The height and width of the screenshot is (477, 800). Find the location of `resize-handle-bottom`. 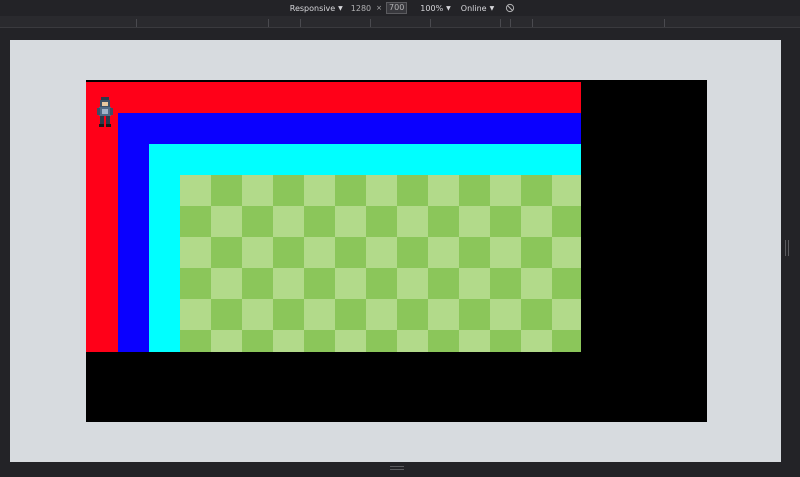

resize-handle-bottom is located at coordinates (397, 468).